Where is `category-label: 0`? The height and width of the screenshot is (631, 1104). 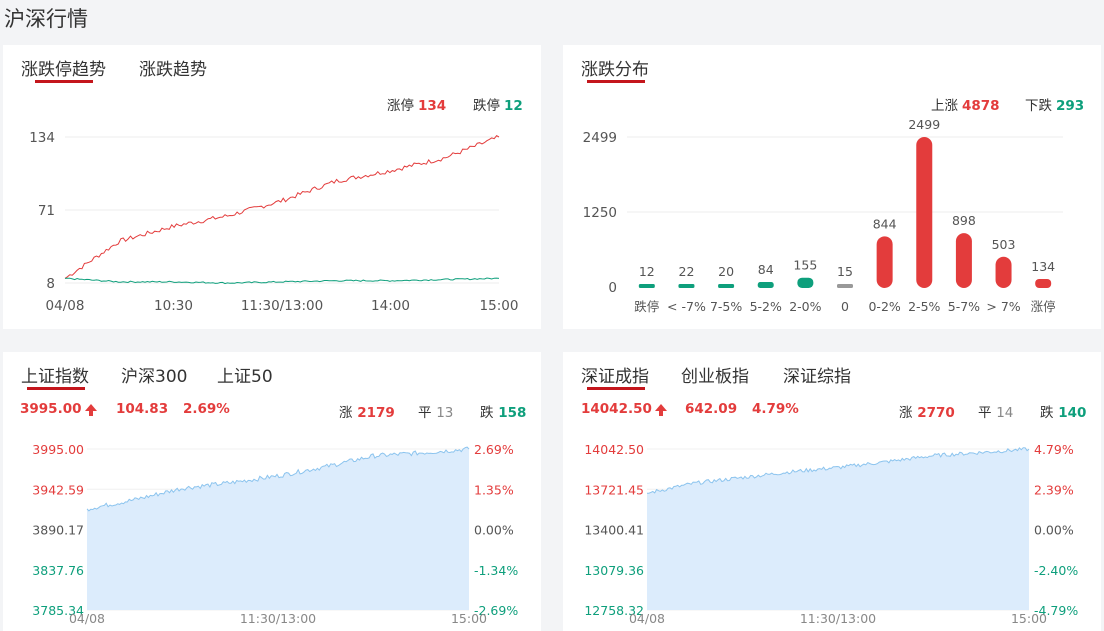 category-label: 0 is located at coordinates (845, 306).